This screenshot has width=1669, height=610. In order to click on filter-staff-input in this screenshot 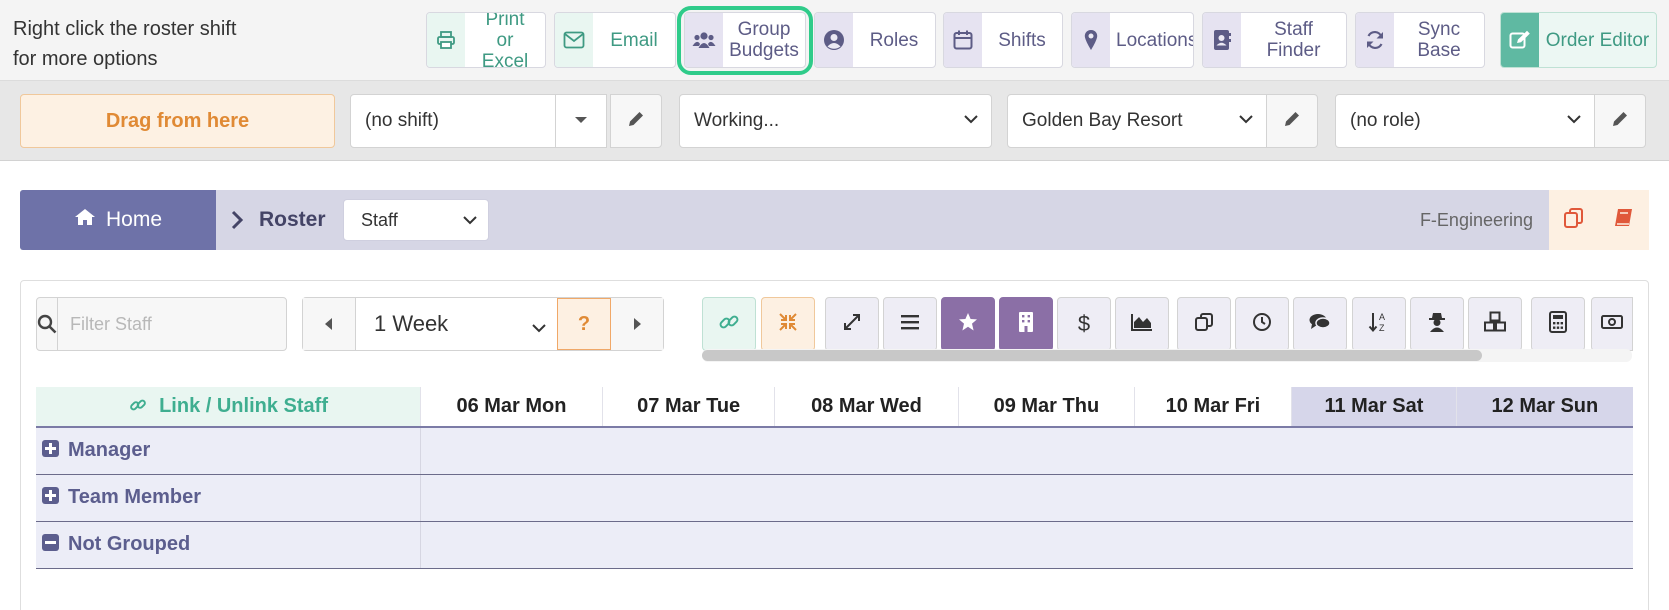, I will do `click(180, 324)`.